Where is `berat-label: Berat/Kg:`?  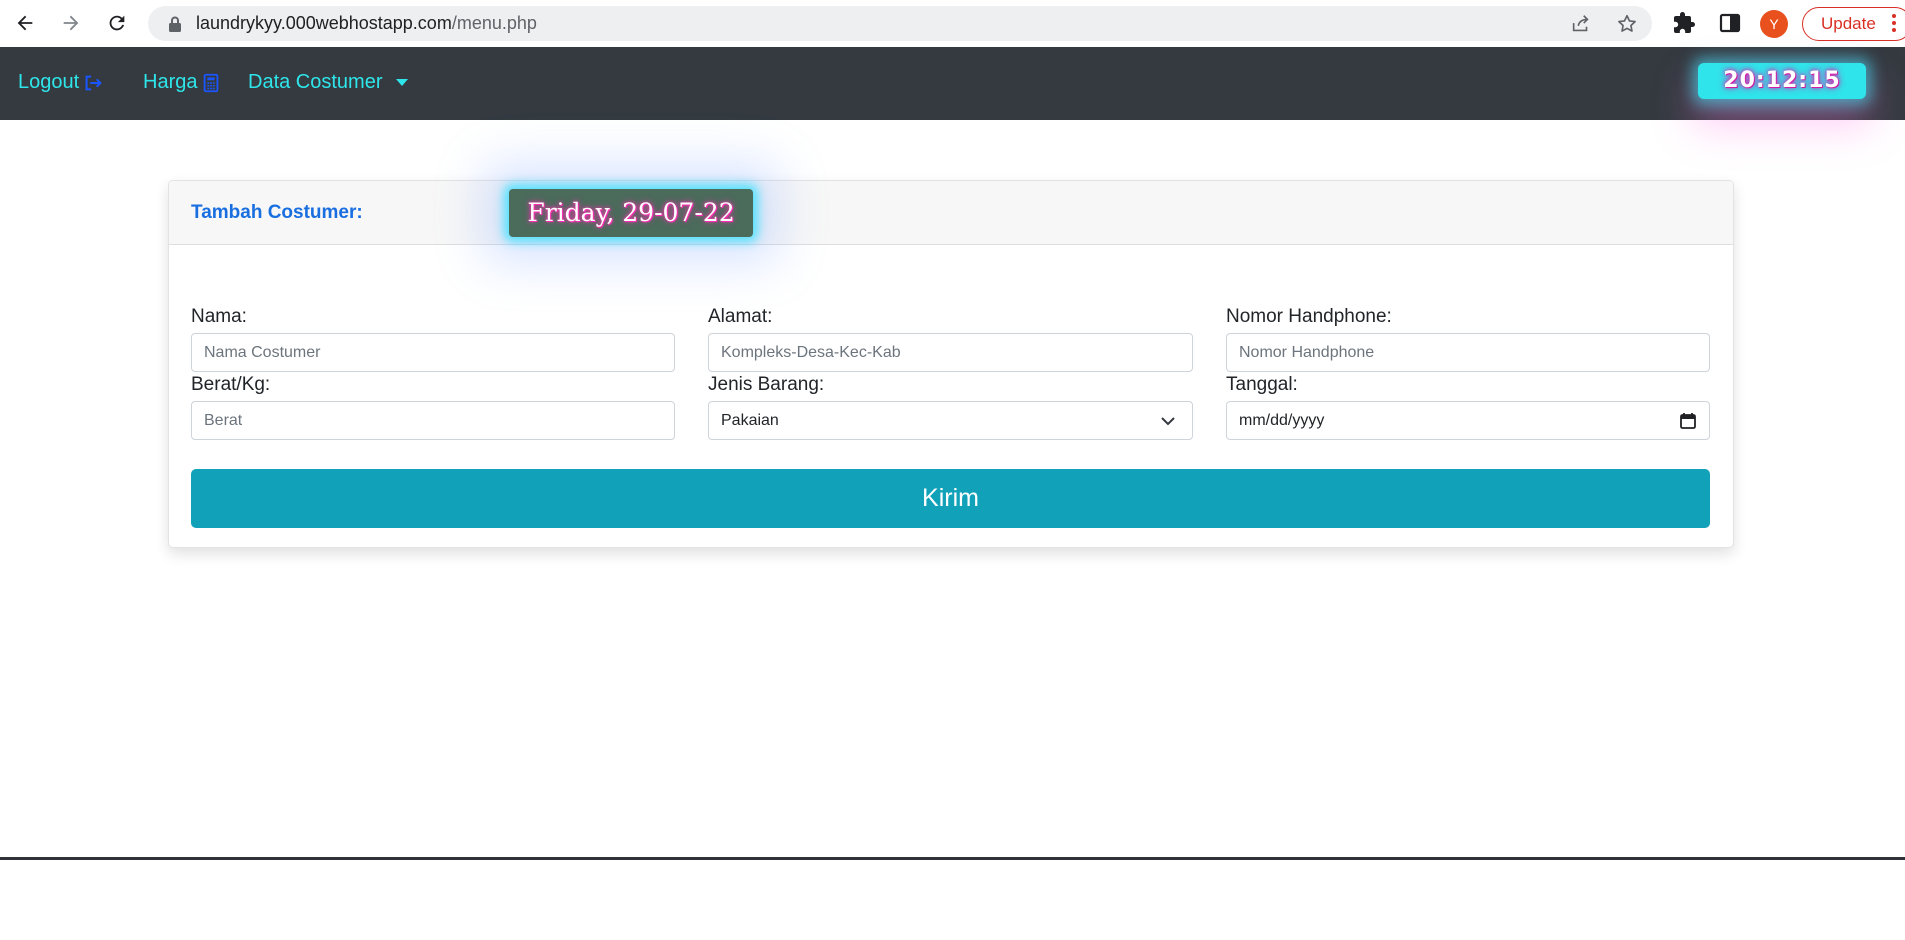 berat-label: Berat/Kg: is located at coordinates (231, 384).